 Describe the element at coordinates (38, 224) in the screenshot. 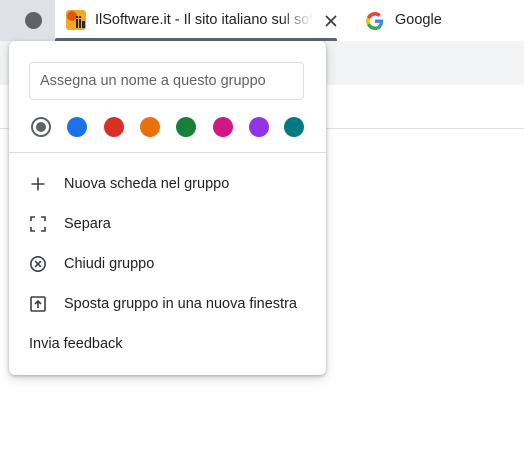

I see `ungroup-icon` at that location.